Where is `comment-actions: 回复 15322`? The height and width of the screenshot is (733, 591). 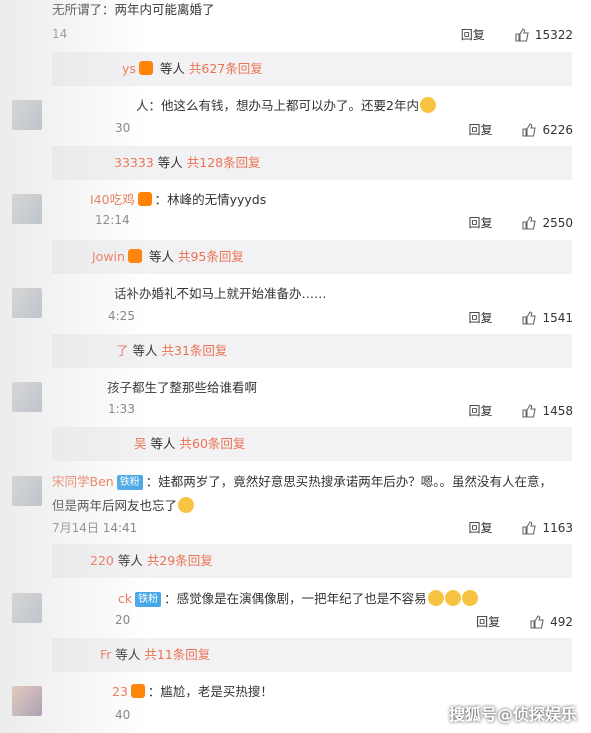
comment-actions: 回复 15322 is located at coordinates (517, 34).